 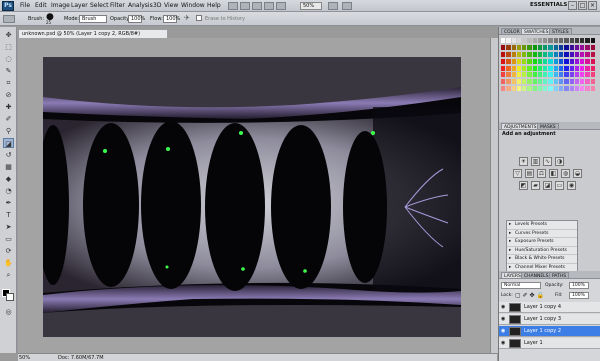 What do you see at coordinates (542, 234) in the screenshot?
I see `preset-curves: Curves Presets` at bounding box center [542, 234].